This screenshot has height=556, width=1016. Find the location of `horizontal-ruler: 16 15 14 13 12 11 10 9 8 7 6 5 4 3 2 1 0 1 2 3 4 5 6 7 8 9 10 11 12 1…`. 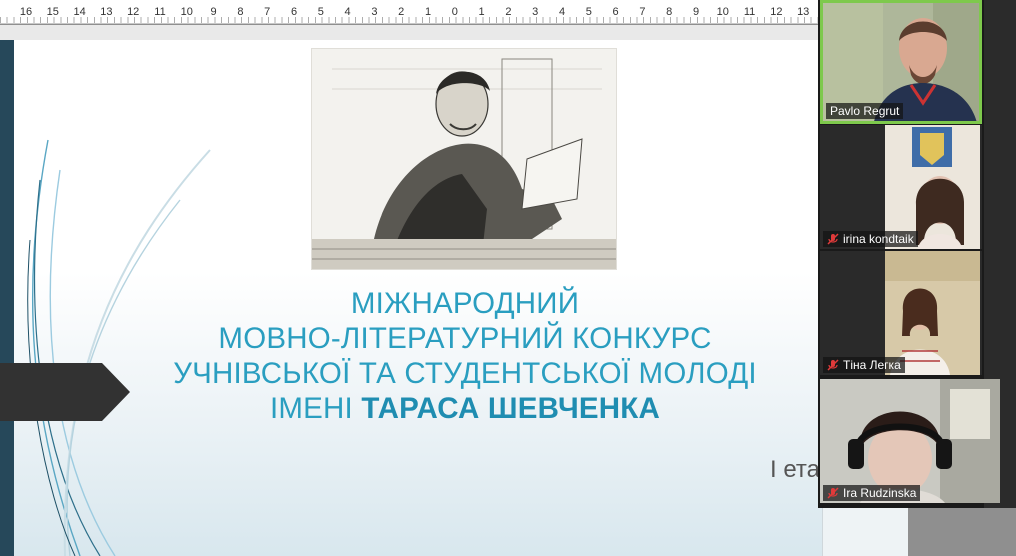

horizontal-ruler: 16 15 14 13 12 11 10 9 8 7 6 5 4 3 2 1 0 1 2 3 4 5 6 7 8 9 10 11 12 1… is located at coordinates (411, 12).